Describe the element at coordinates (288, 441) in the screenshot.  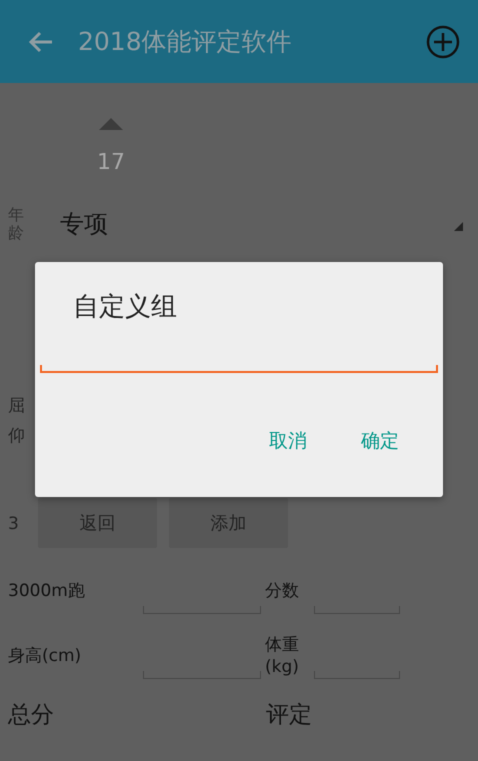
I see `cancel-button: 取消` at that location.